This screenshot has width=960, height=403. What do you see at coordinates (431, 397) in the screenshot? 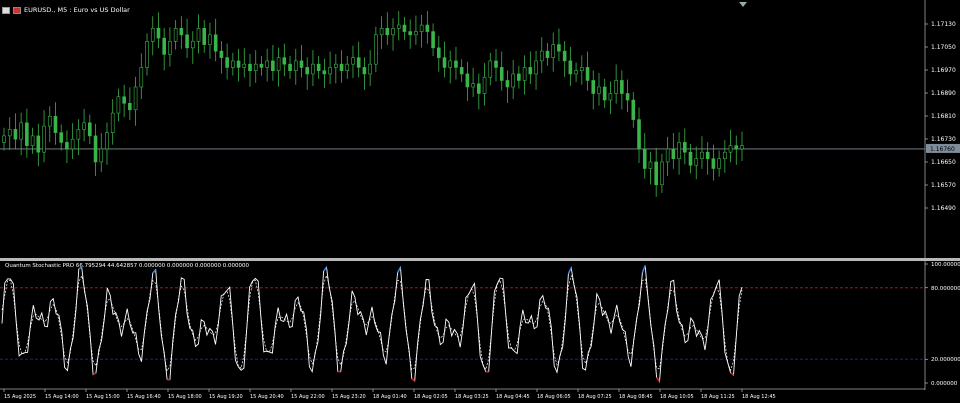
I see `time-axis-label: 18 Aug 02:05` at bounding box center [431, 397].